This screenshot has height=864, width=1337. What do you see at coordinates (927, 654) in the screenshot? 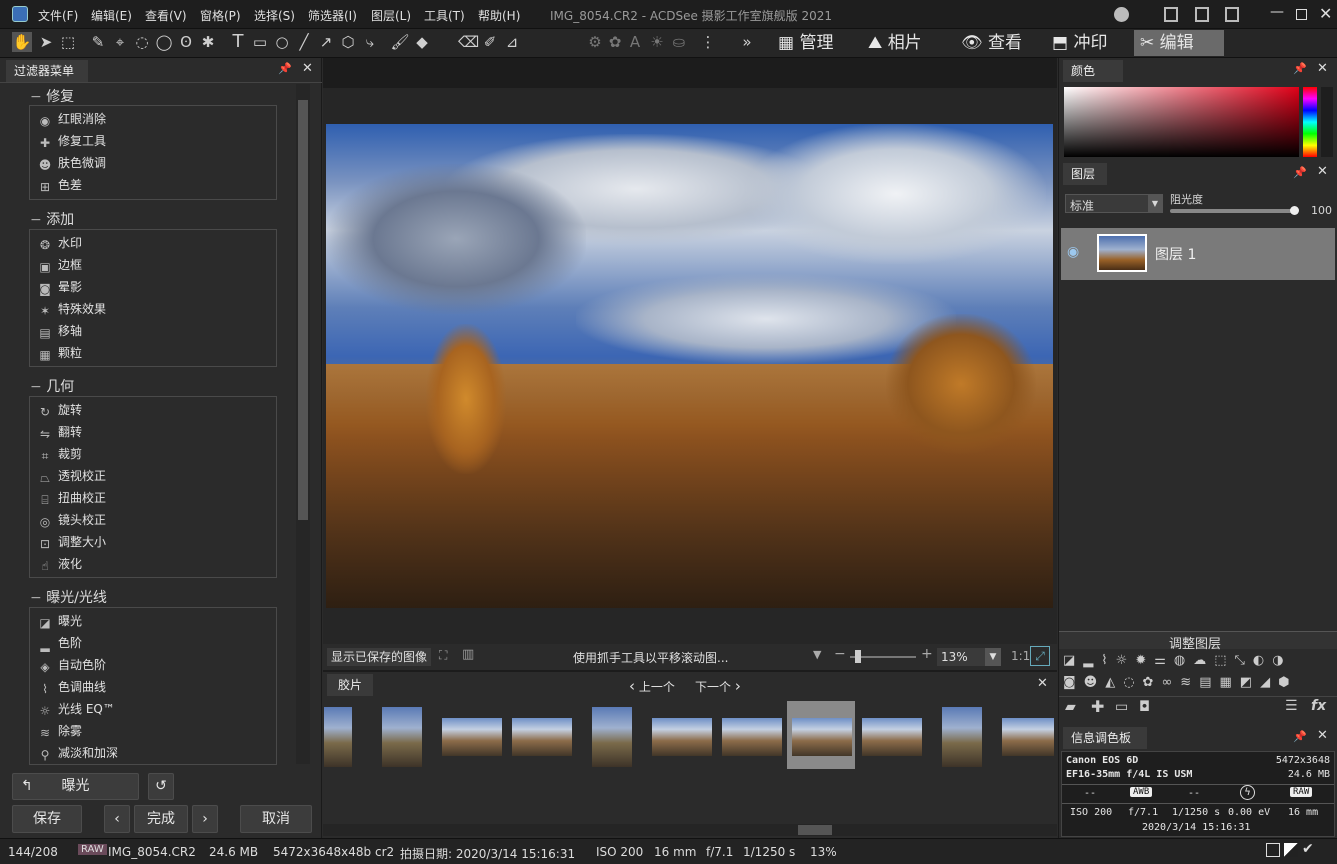
I see `zoom-in-icon: +` at bounding box center [927, 654].